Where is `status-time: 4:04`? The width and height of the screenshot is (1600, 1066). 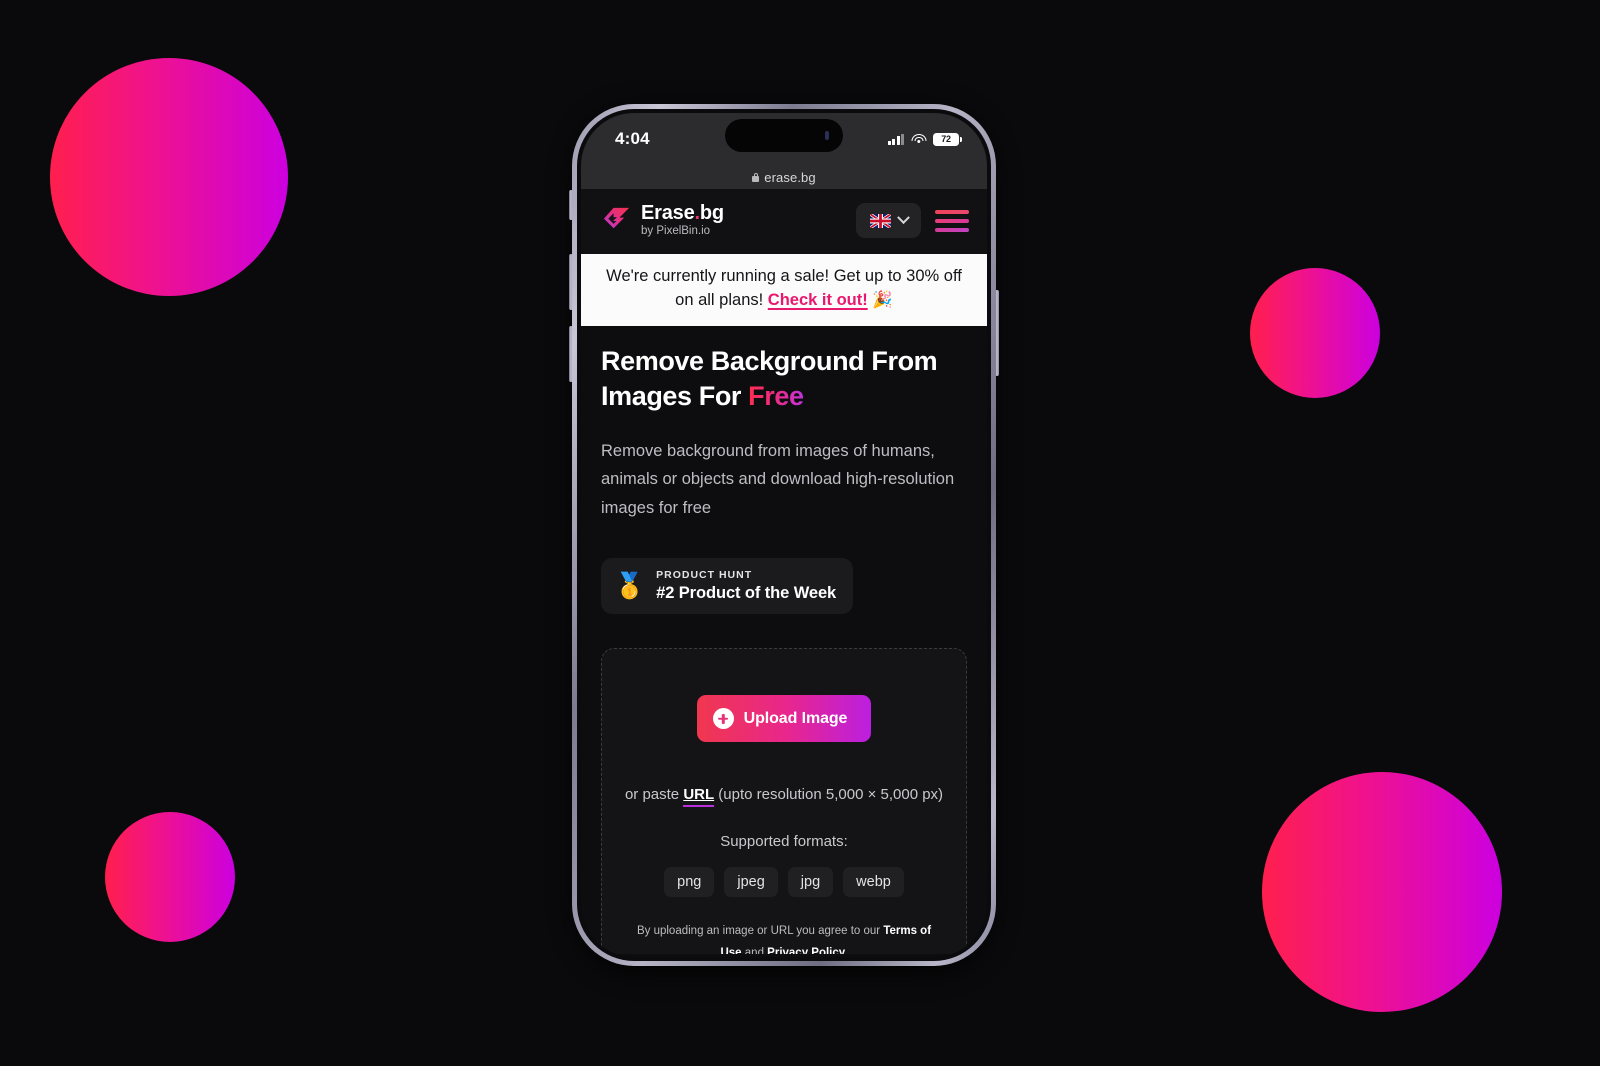
status-time: 4:04 is located at coordinates (632, 138).